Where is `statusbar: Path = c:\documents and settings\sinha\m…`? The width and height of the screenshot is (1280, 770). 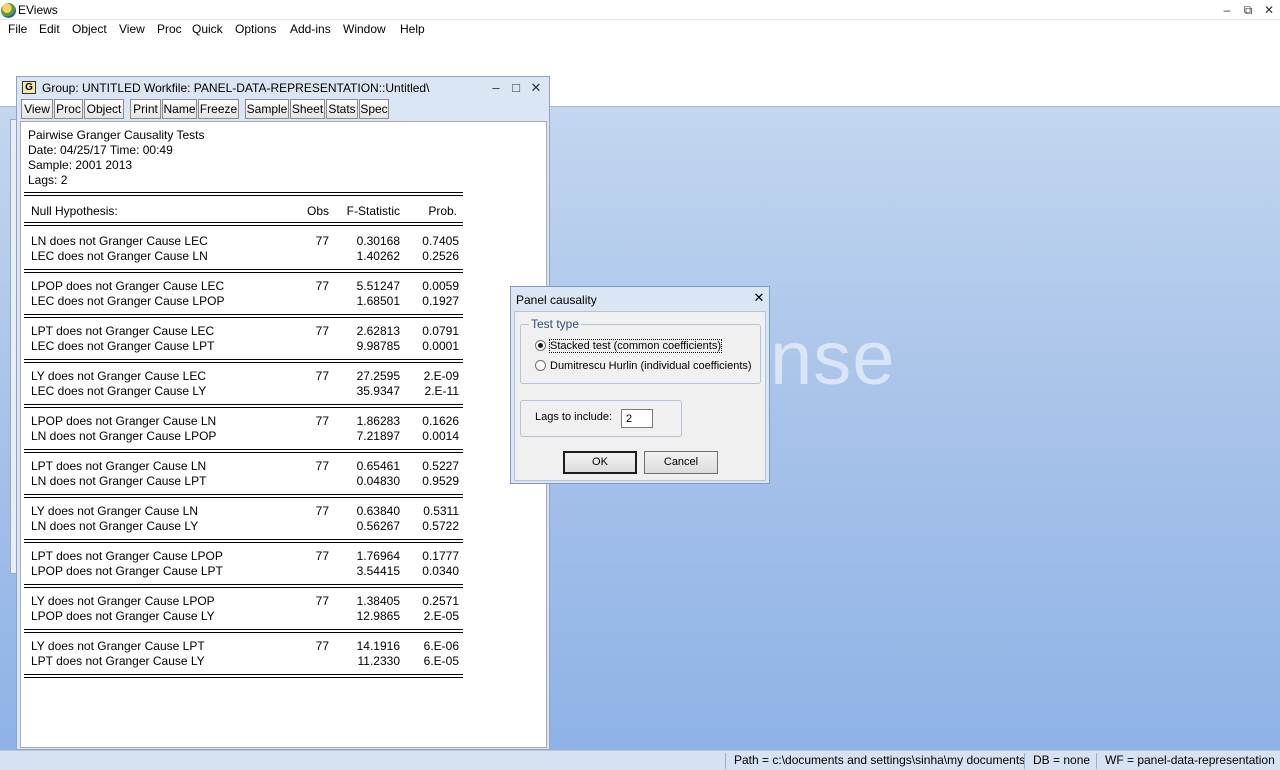 statusbar: Path = c:\documents and settings\sinha\m… is located at coordinates (640, 760).